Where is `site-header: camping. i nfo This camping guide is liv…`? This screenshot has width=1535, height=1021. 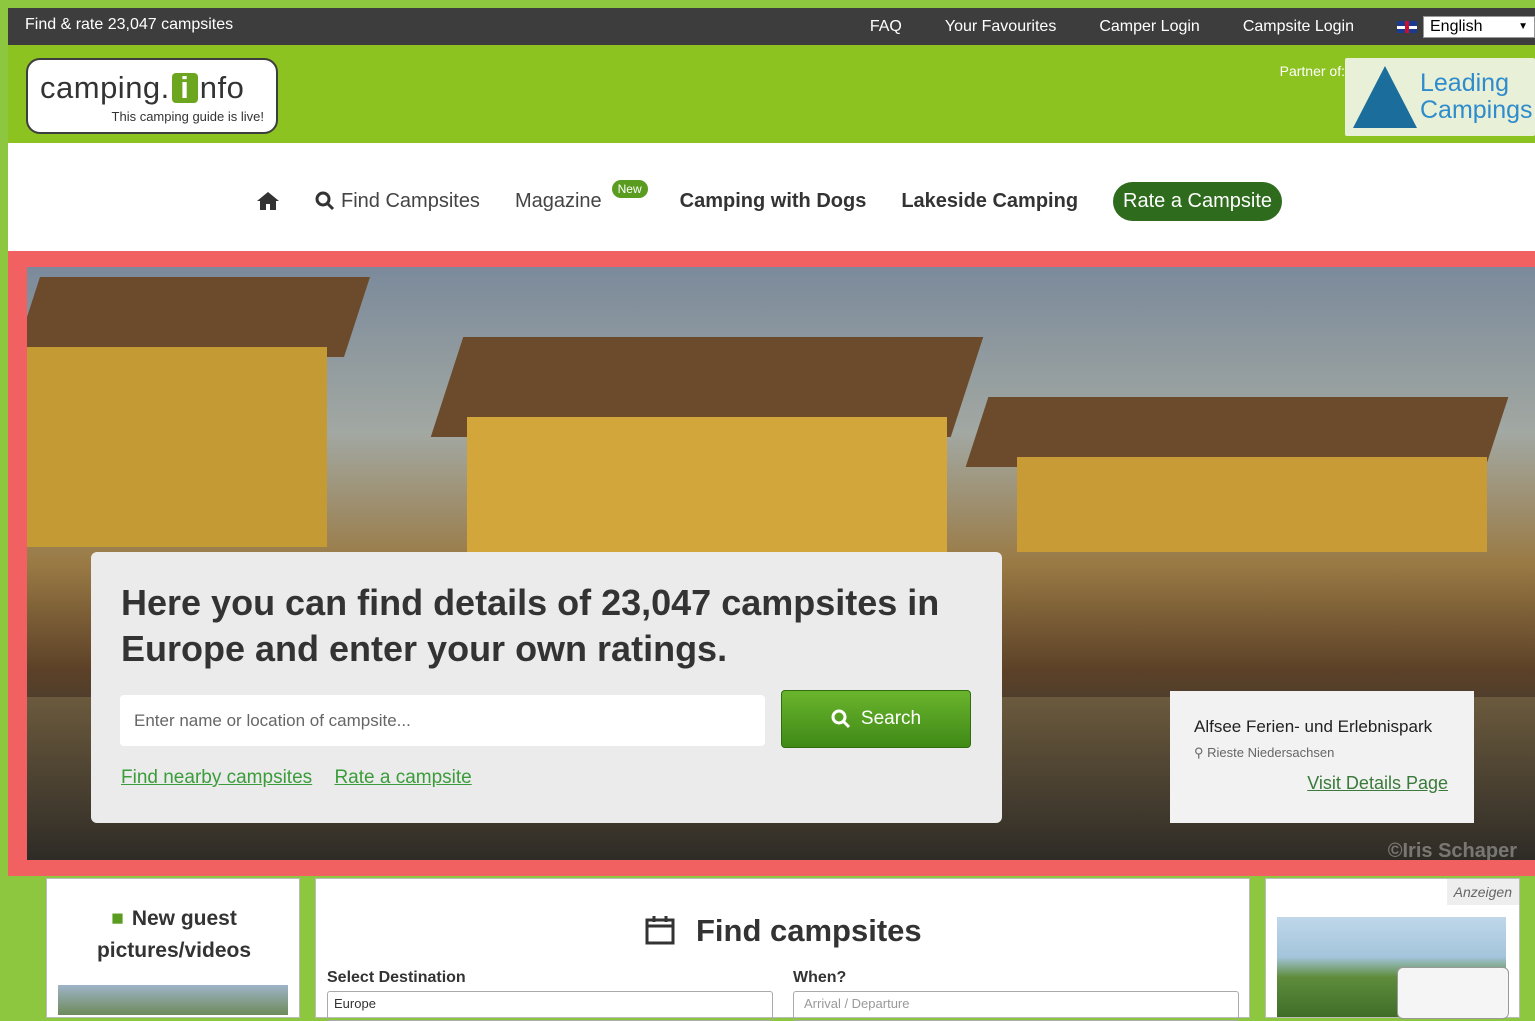 site-header: camping. i nfo This camping guide is liv… is located at coordinates (771, 94).